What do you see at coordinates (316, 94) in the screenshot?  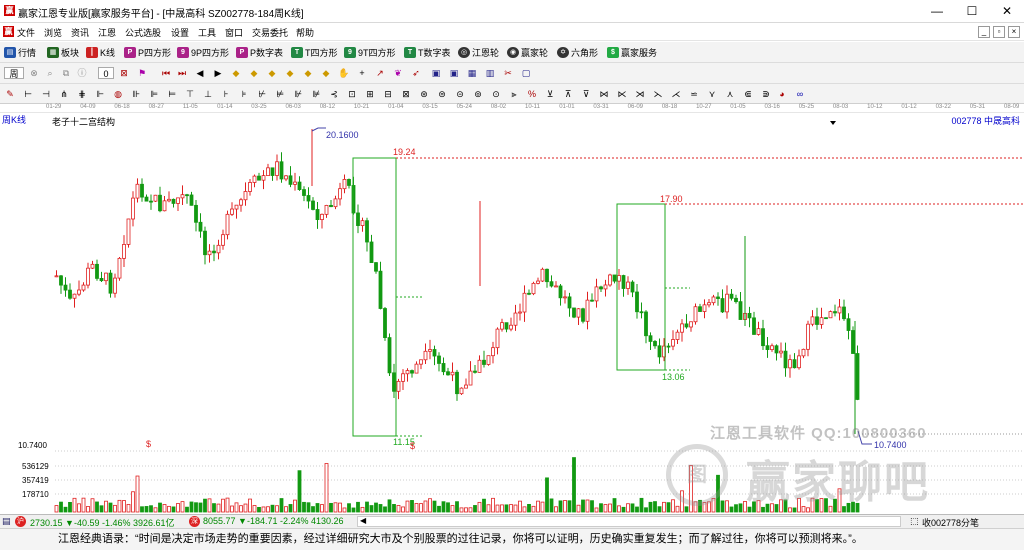 I see `line-16-icon: ⊯` at bounding box center [316, 94].